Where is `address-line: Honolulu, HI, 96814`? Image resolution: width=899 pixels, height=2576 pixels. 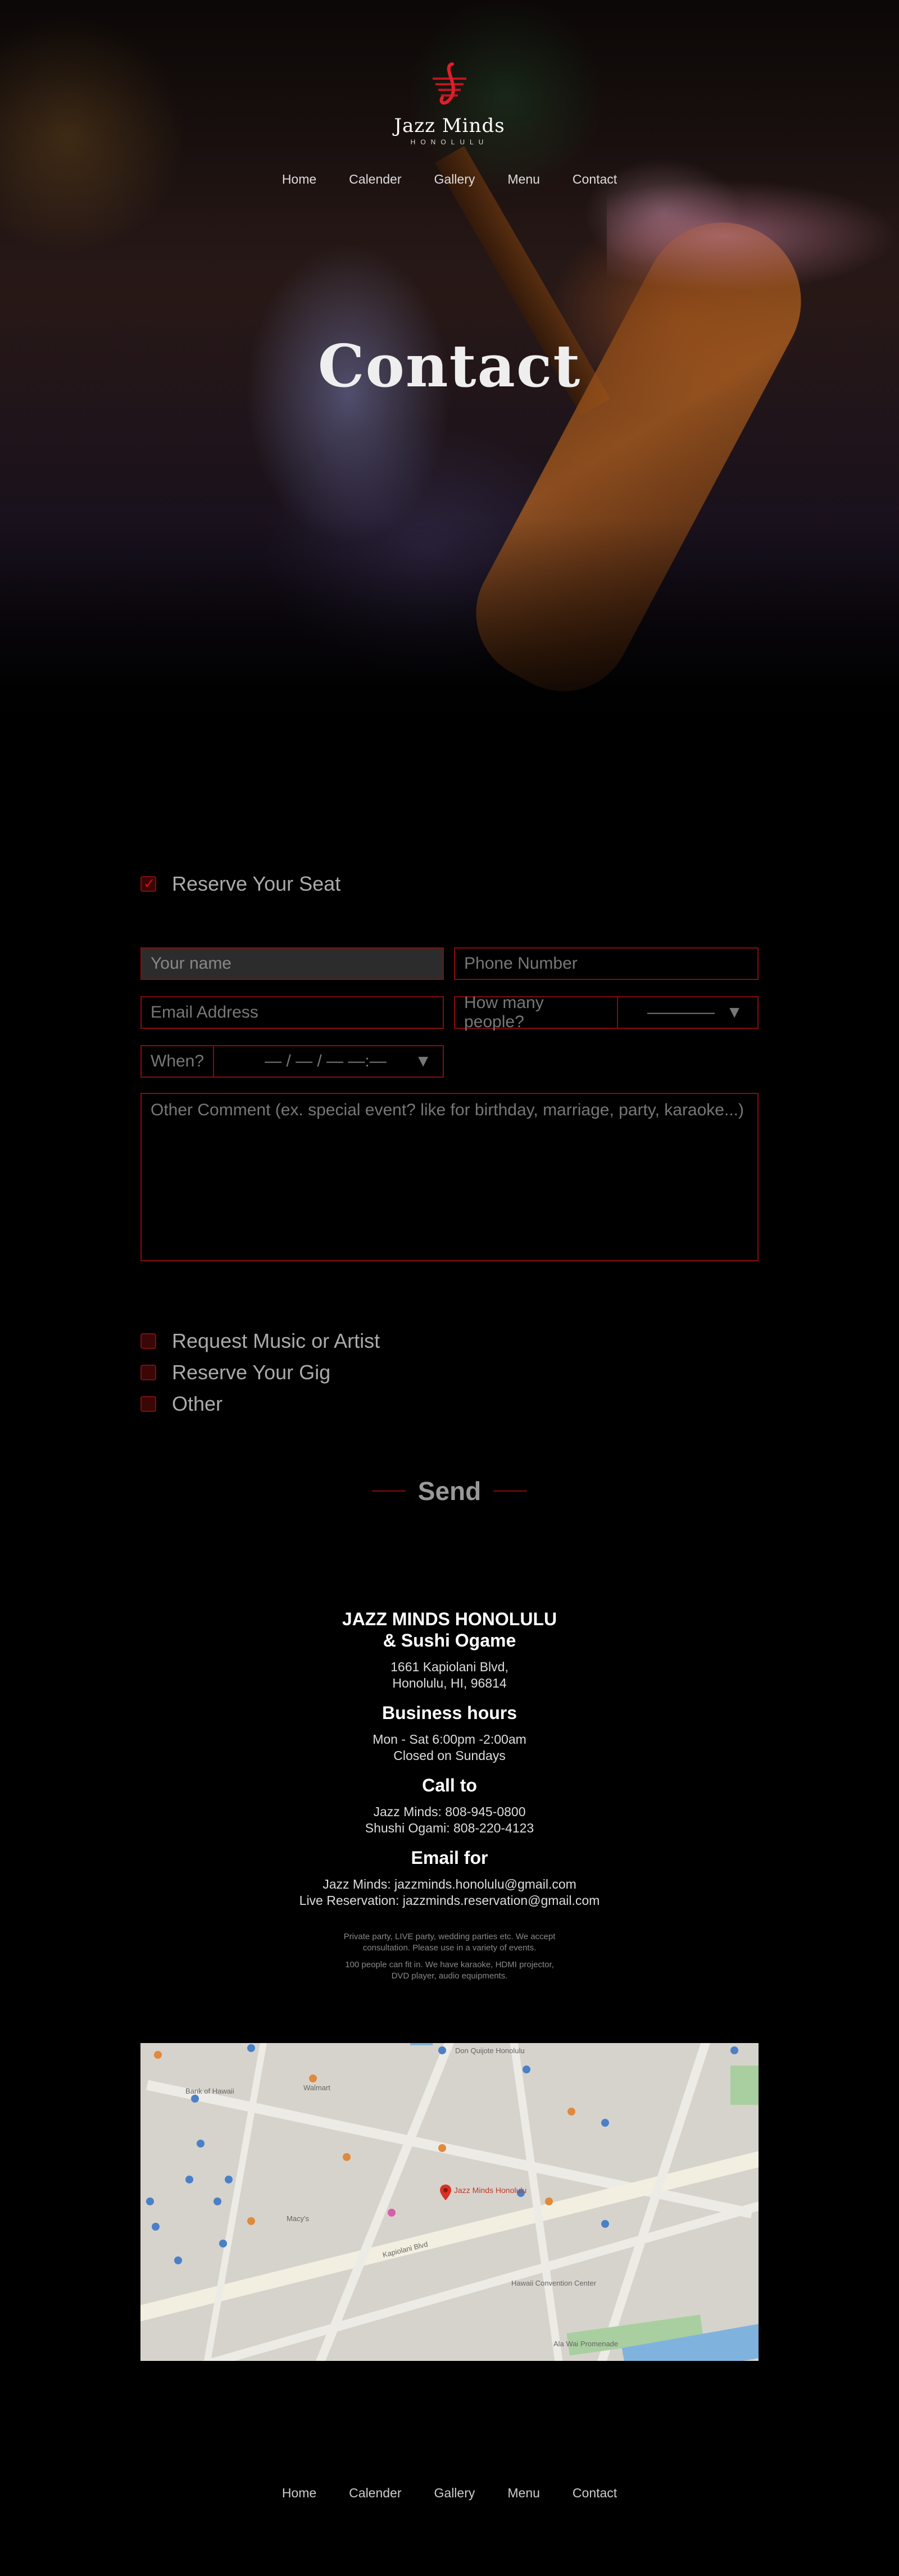 address-line: Honolulu, HI, 96814 is located at coordinates (449, 1683).